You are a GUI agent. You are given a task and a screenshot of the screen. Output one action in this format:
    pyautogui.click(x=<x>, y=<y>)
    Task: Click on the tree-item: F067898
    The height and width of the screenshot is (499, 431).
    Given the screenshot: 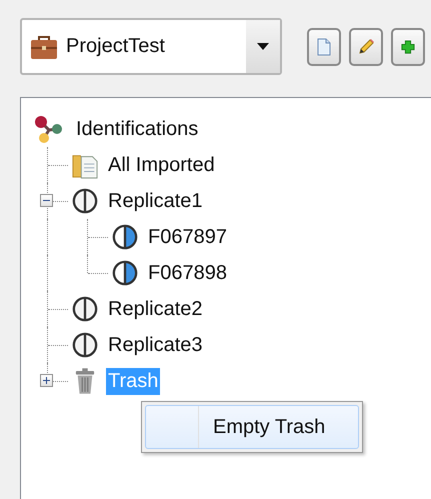 What is the action you would take?
    pyautogui.click(x=187, y=273)
    